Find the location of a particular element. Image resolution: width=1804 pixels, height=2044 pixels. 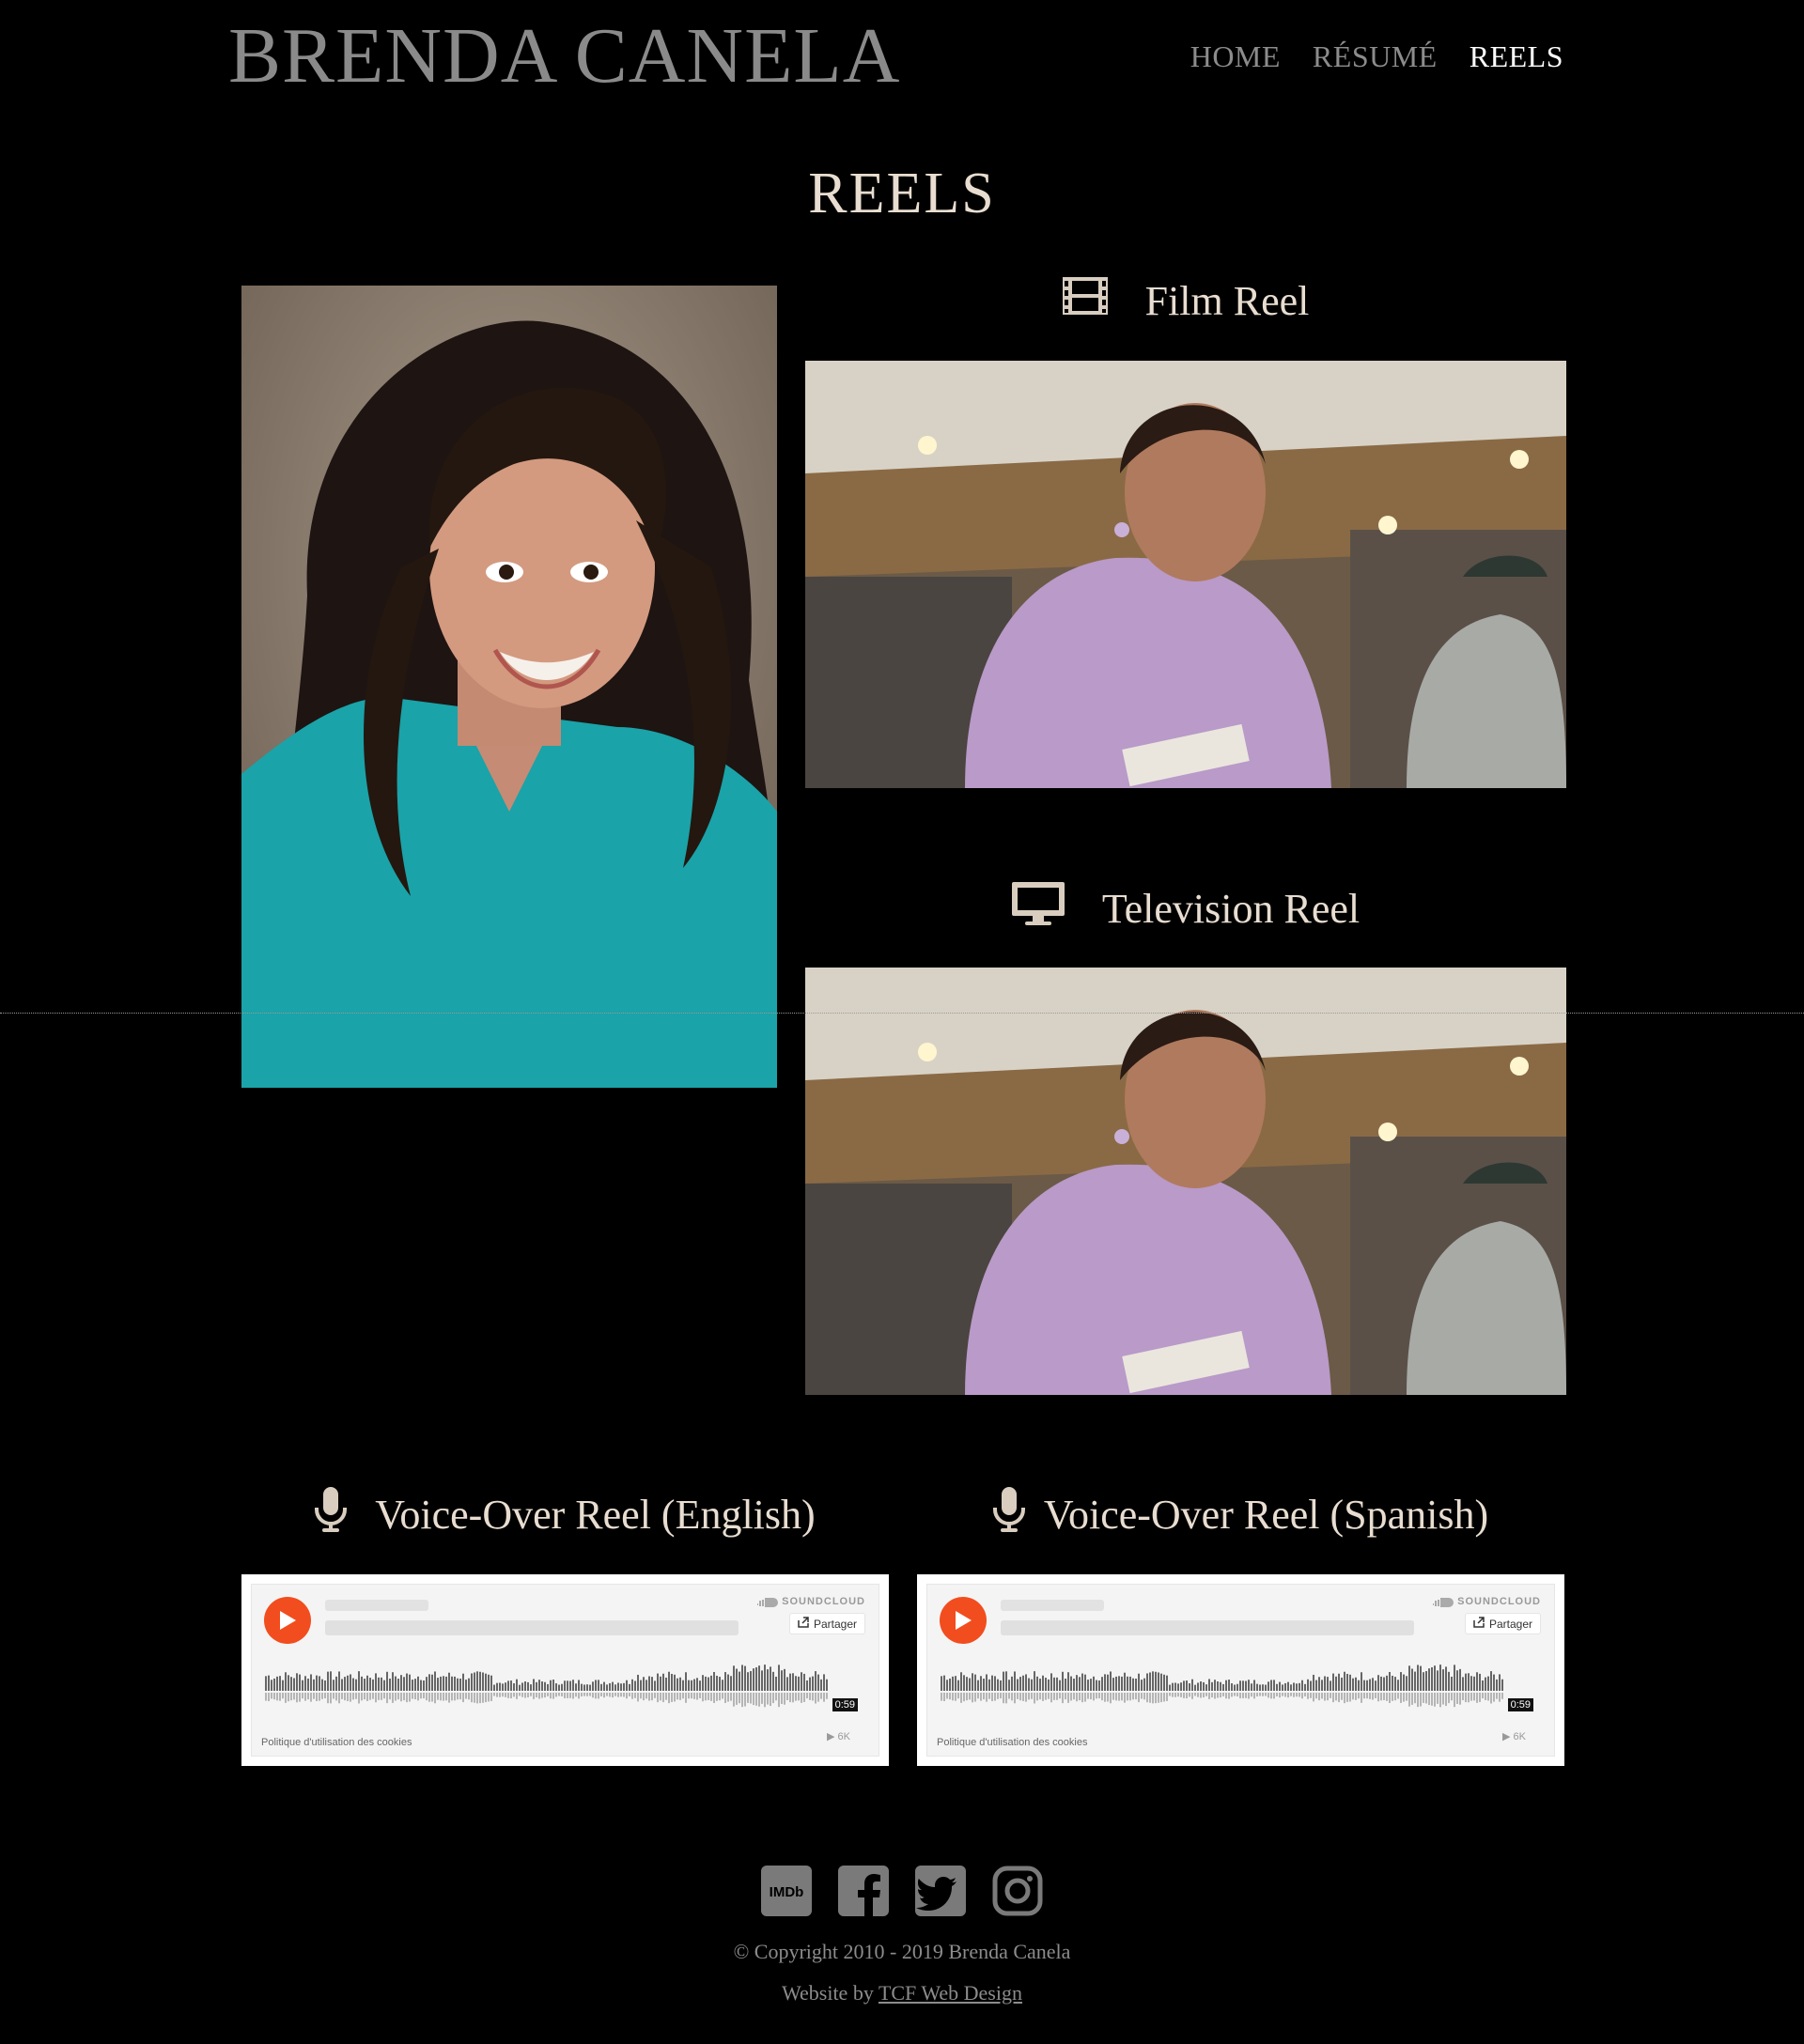

twitter-icon is located at coordinates (940, 1891).